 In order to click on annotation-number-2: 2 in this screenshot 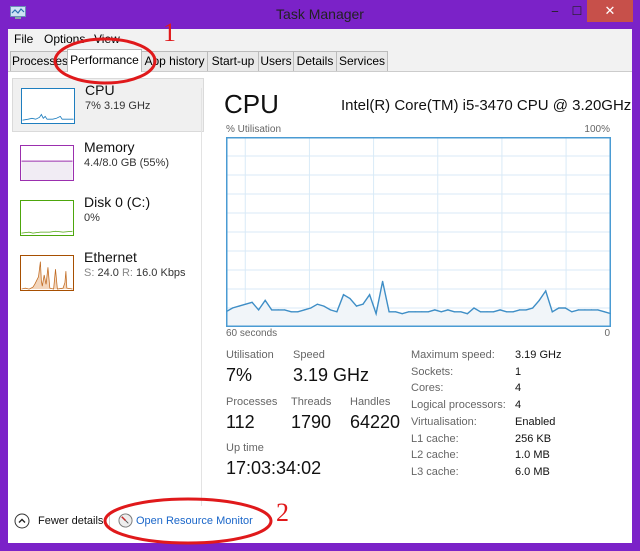, I will do `click(282, 512)`.